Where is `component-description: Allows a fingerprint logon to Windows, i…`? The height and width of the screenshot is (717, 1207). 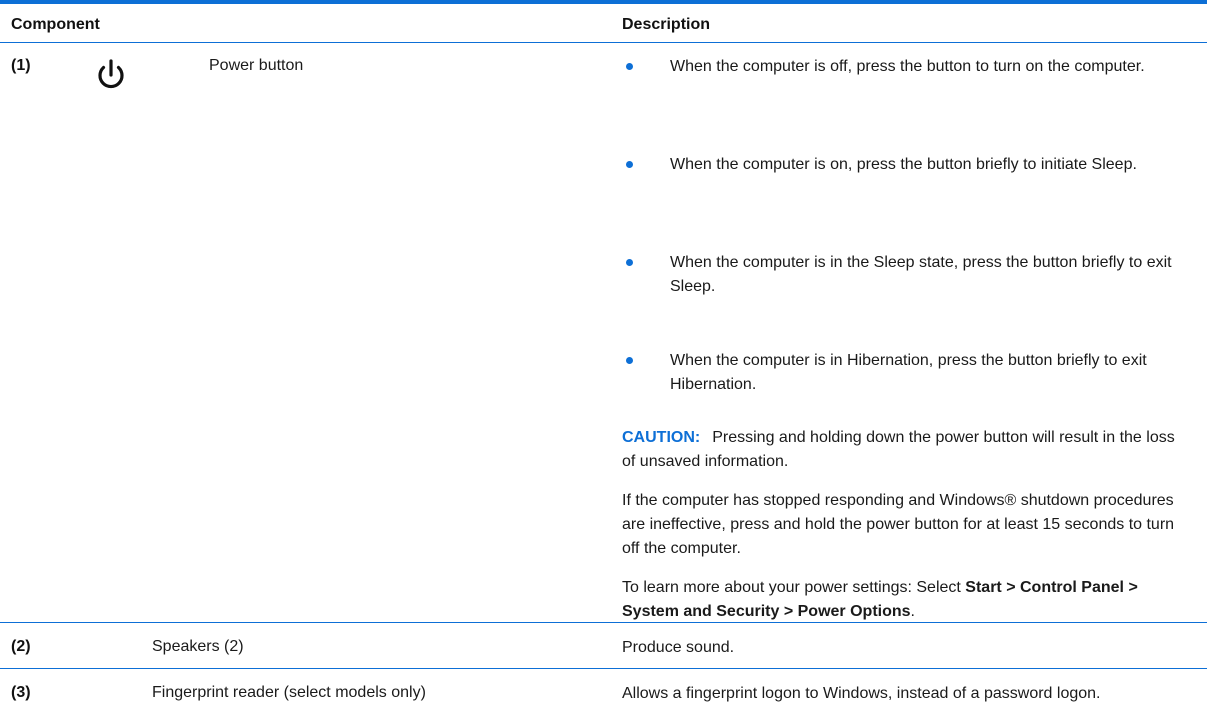
component-description: Allows a fingerprint logon to Windows, i… is located at coordinates (861, 693).